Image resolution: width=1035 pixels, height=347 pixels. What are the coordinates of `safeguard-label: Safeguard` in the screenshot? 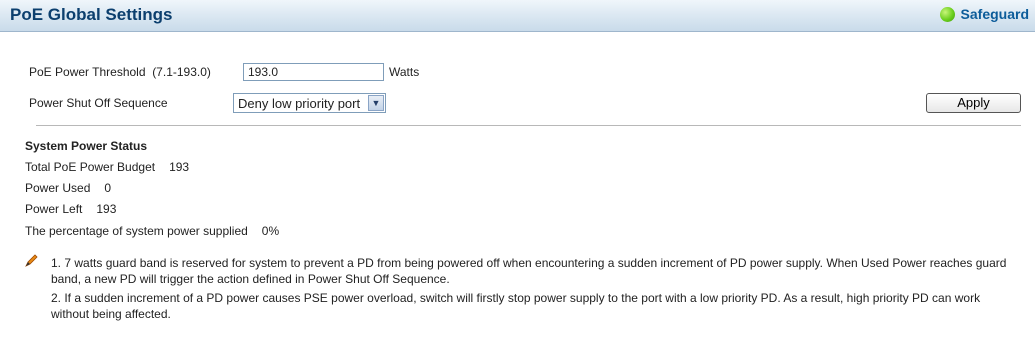 It's located at (994, 14).